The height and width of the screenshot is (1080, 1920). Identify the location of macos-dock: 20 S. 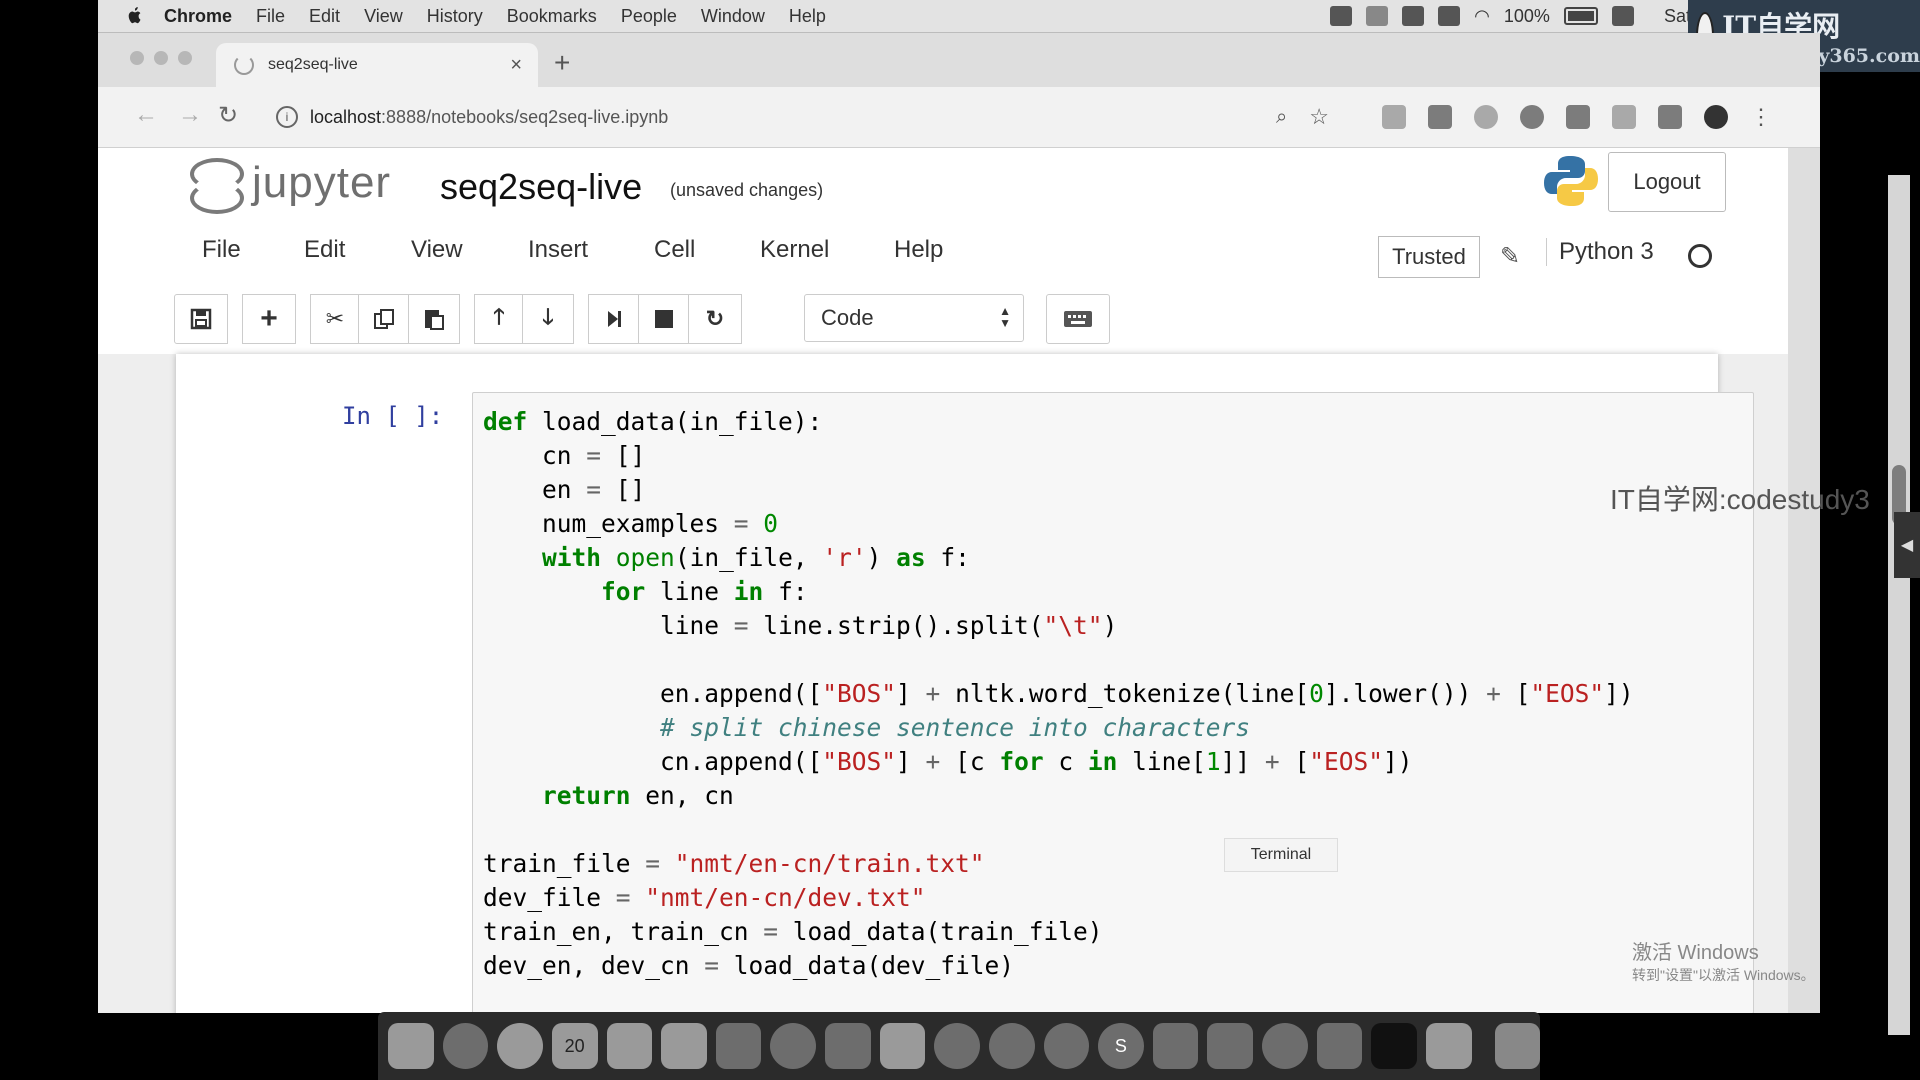
(959, 1046).